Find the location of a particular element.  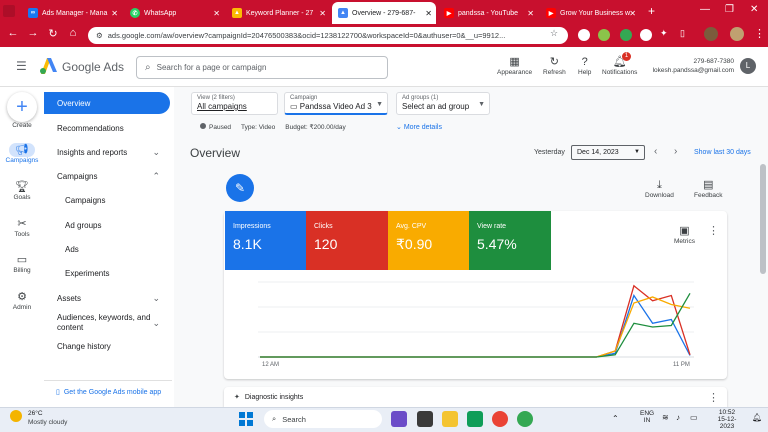

campaign-select: Campaign ▭ Pandssa Video Ad 3 ▼ is located at coordinates (336, 103).